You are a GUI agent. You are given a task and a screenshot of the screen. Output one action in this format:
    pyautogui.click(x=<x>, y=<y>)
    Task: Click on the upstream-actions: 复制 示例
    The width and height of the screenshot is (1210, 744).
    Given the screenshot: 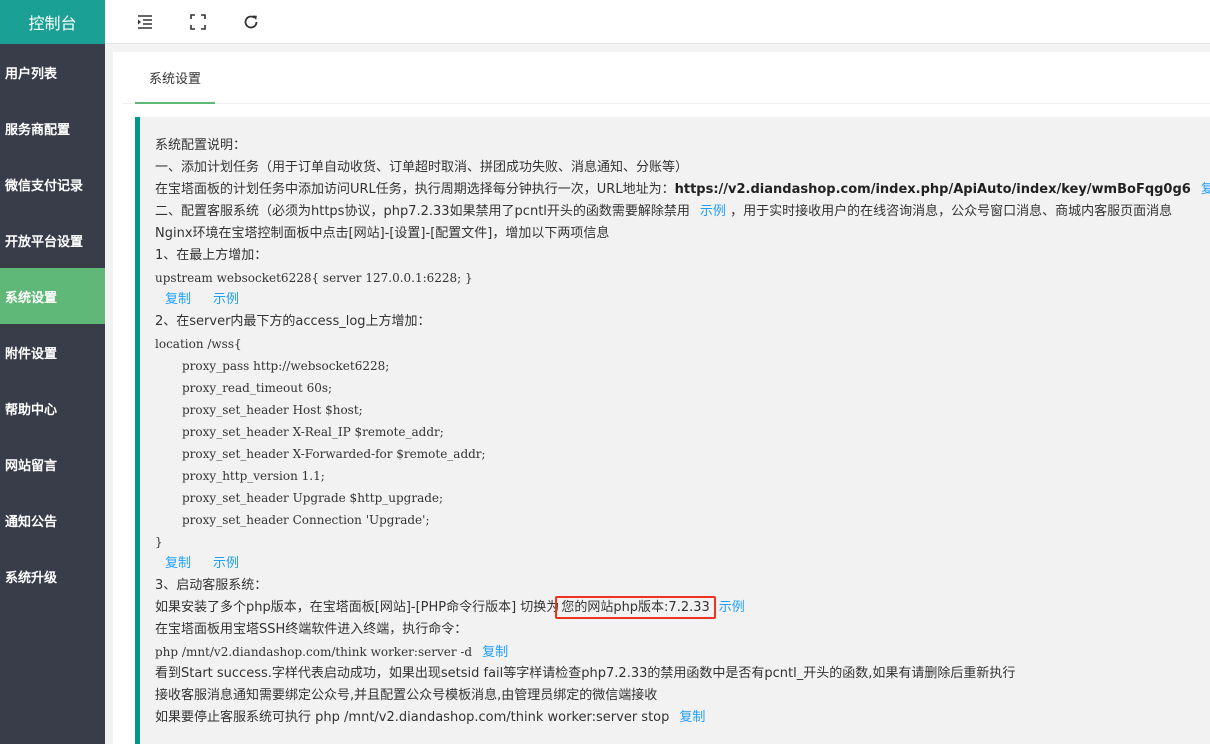 What is the action you would take?
    pyautogui.click(x=682, y=300)
    